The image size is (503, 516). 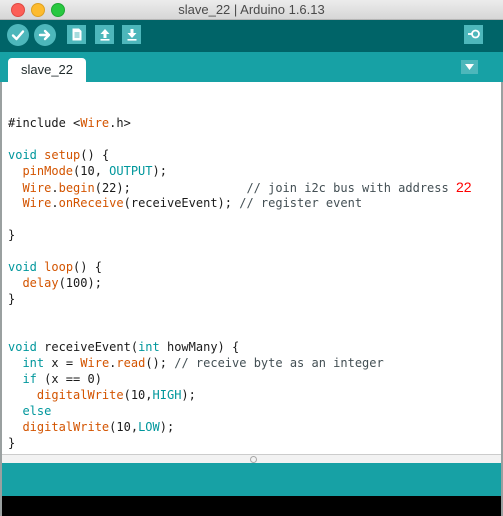 I want to click on code-token: ();, so click(x=160, y=363).